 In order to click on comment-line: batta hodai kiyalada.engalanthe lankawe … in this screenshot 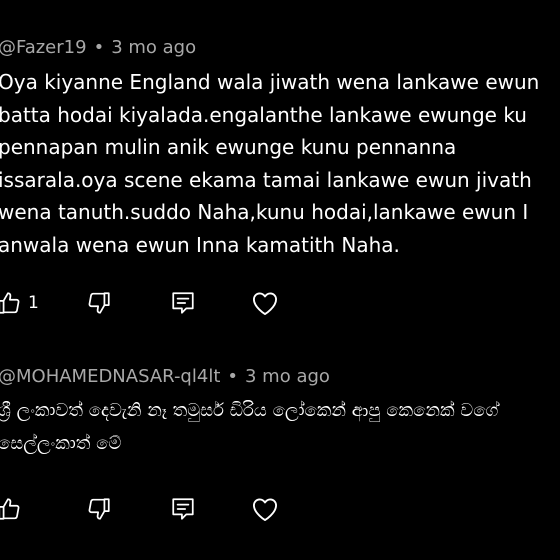, I will do `click(263, 114)`.